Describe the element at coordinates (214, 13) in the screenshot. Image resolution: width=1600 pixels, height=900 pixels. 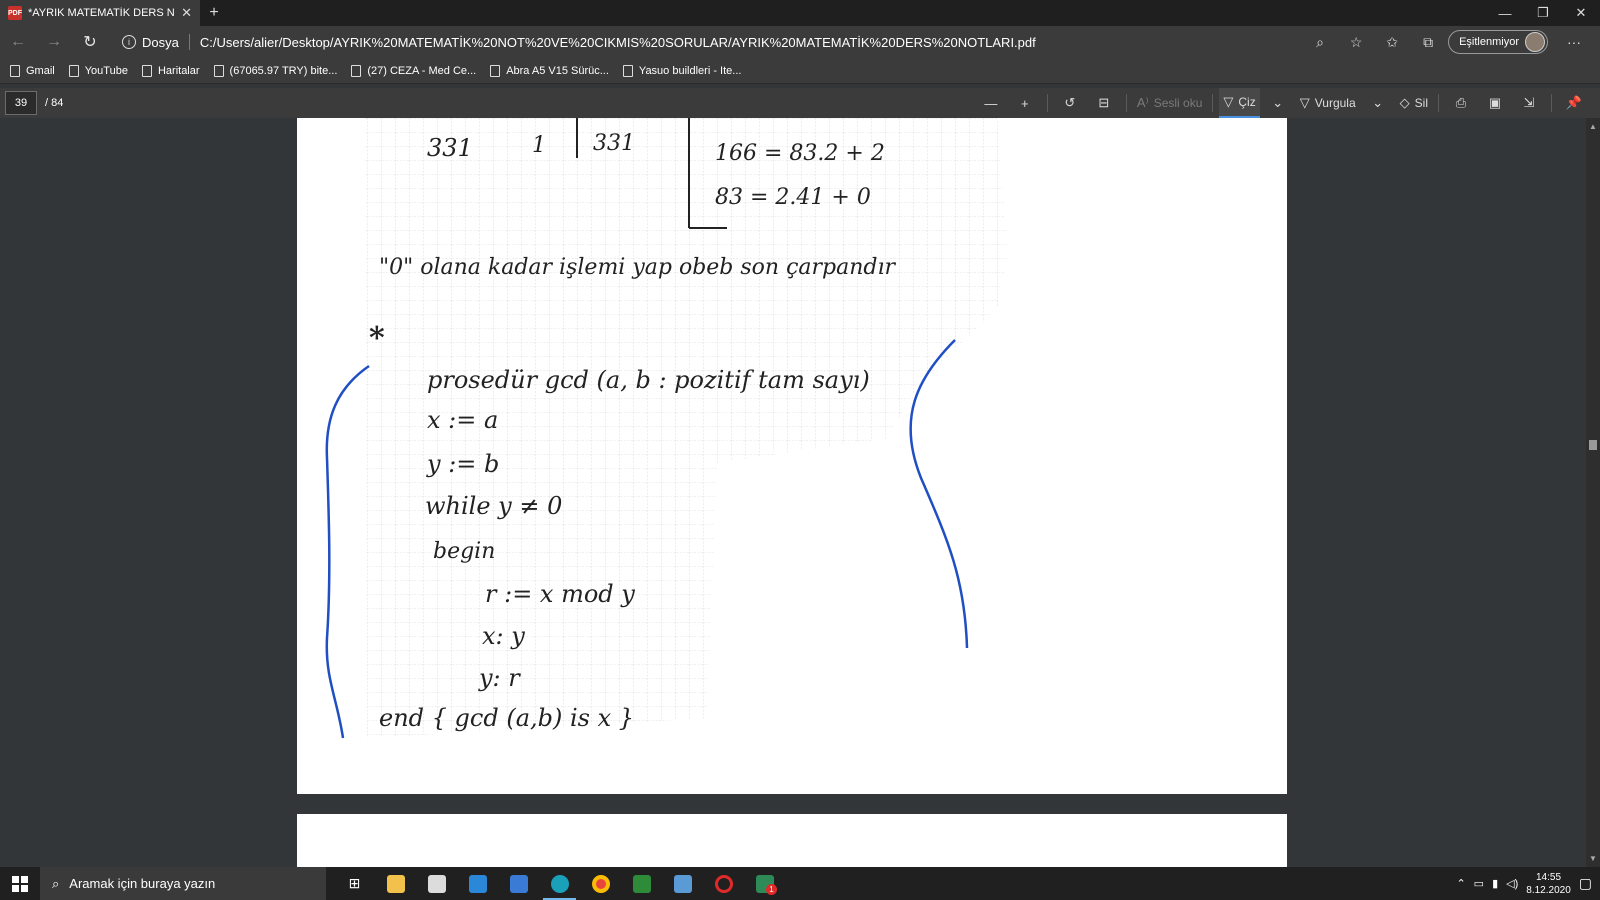
I see `new-tab-button: +` at that location.